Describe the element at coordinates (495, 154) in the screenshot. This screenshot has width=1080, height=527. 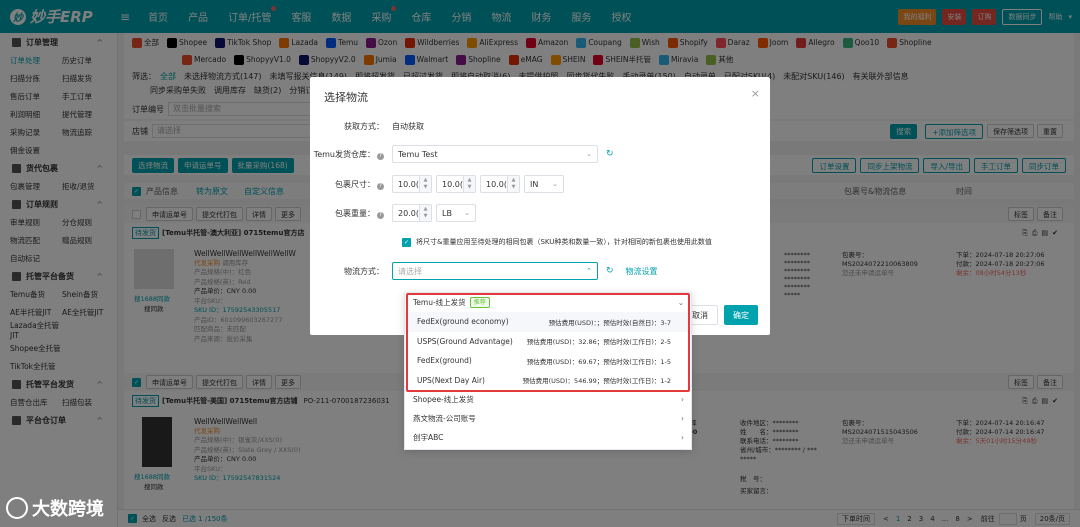
I see `warehouse-select: Temu Test ⌄` at that location.